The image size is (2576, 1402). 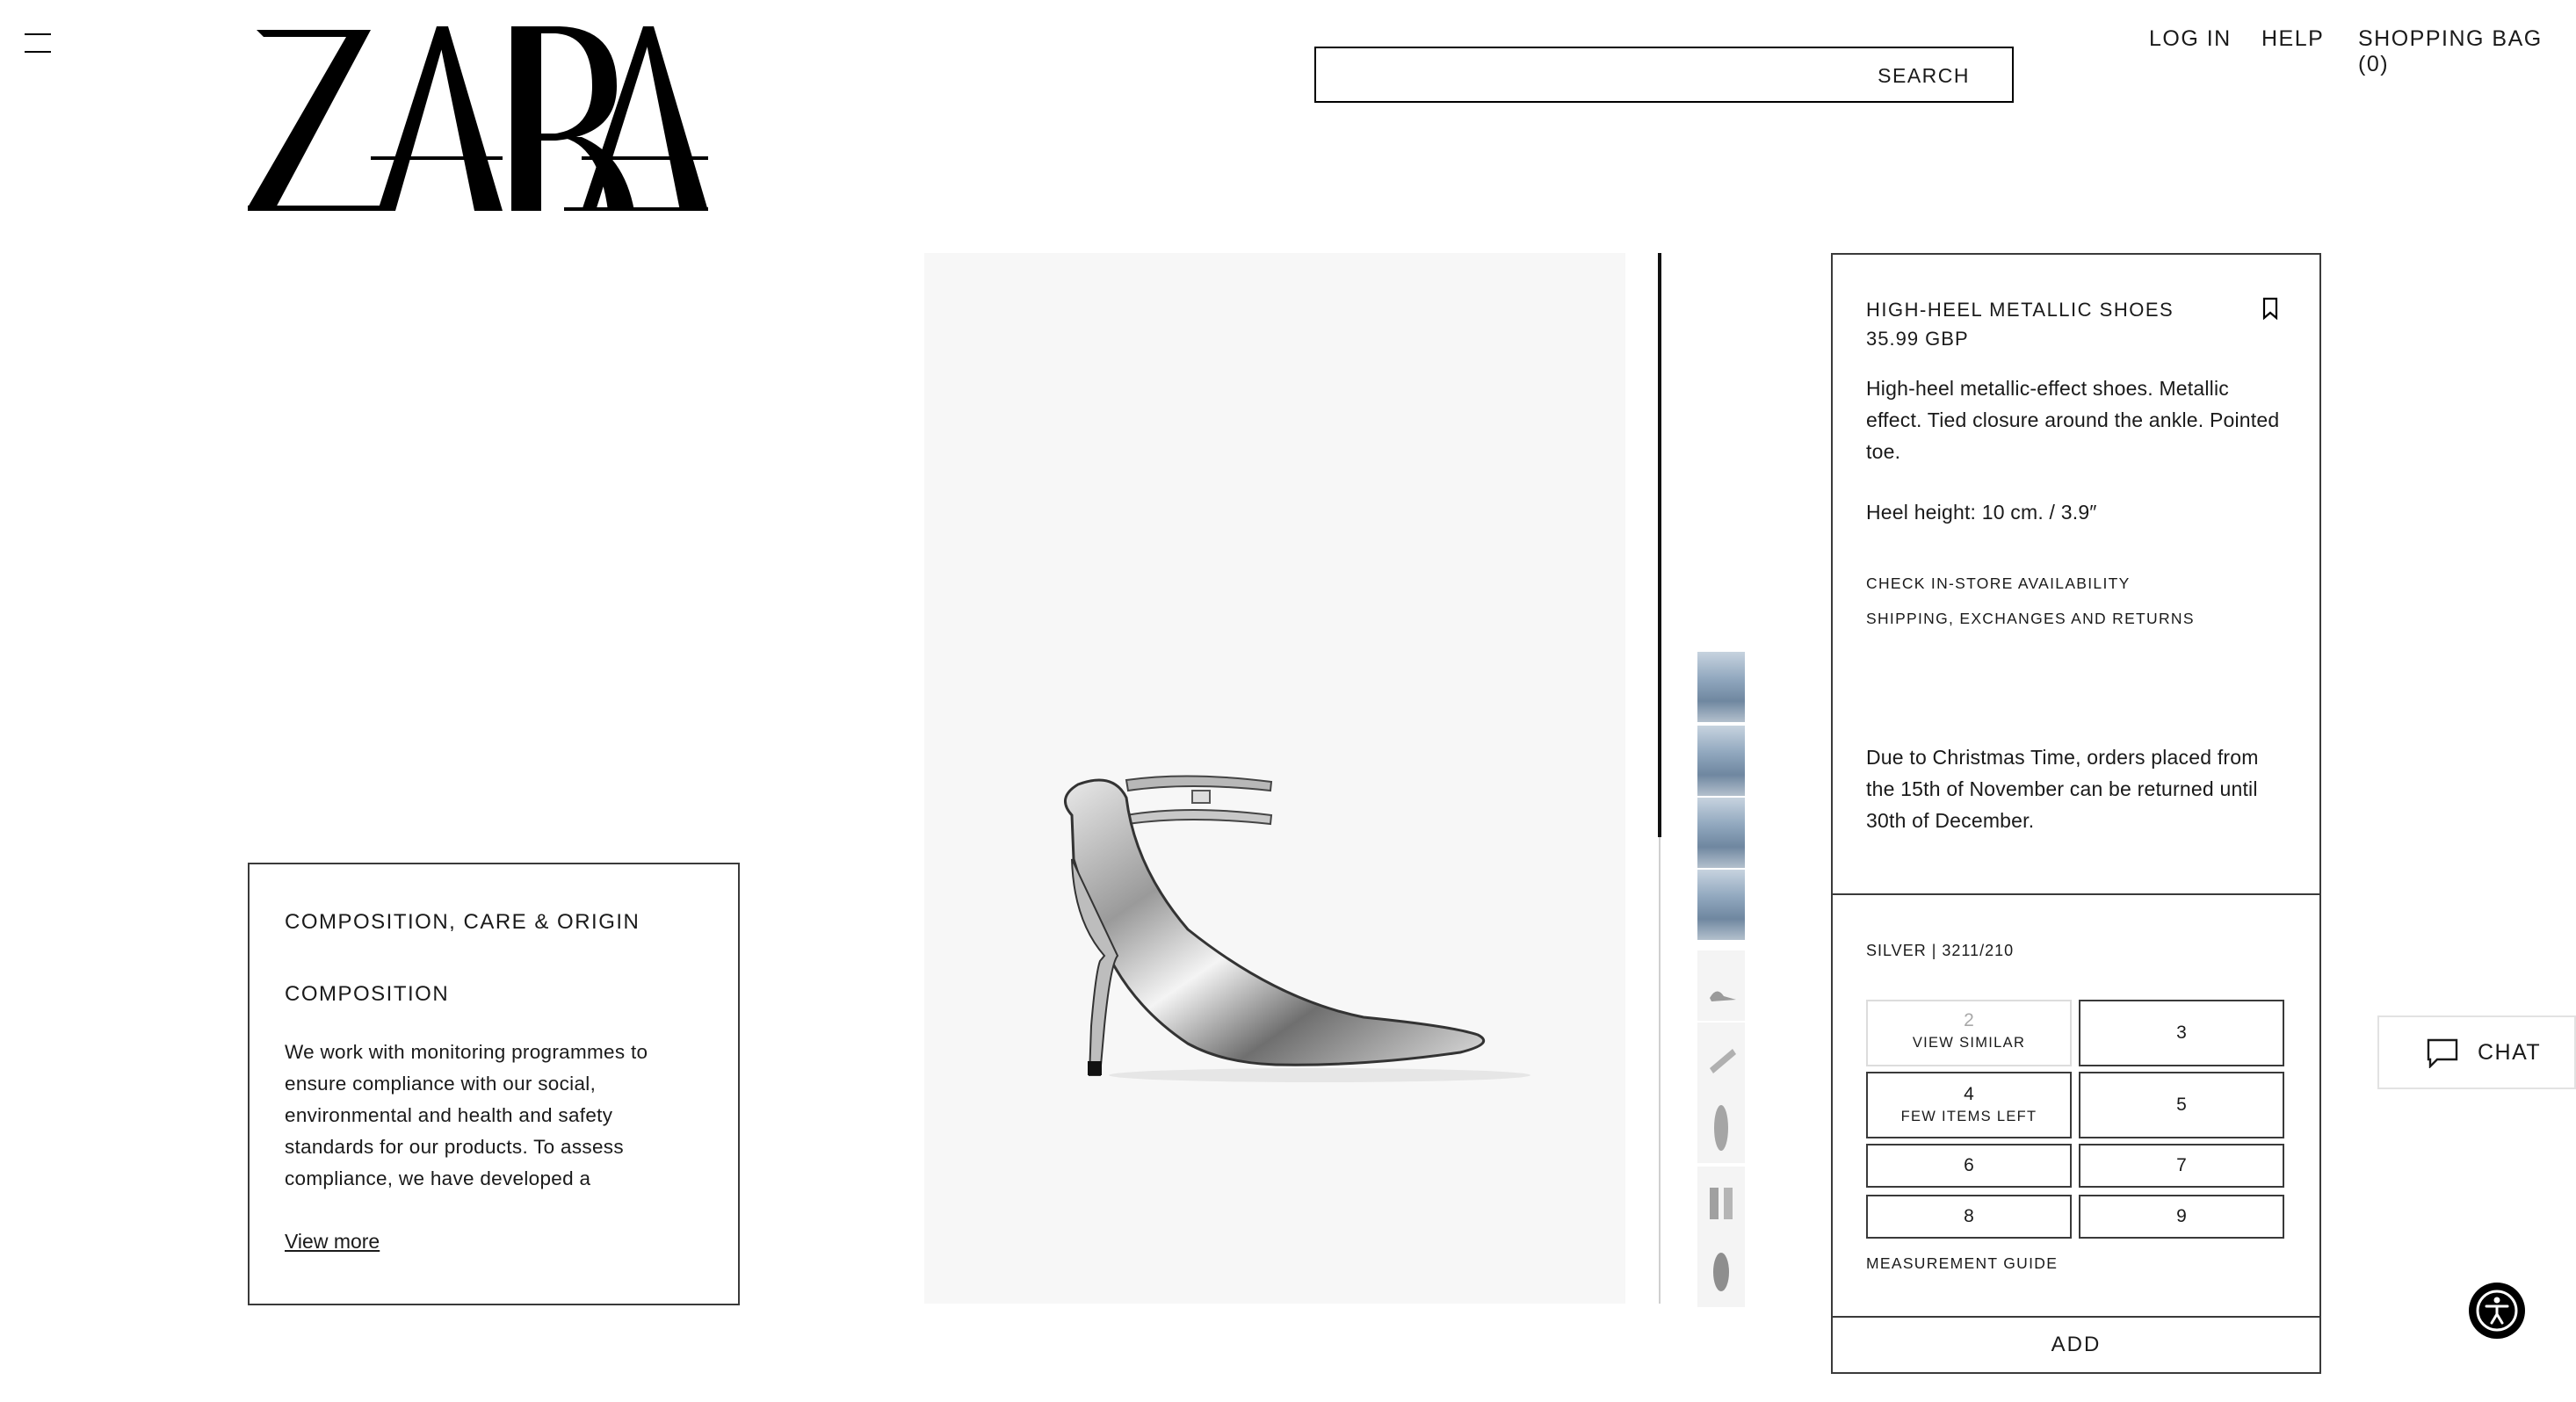 What do you see at coordinates (2030, 619) in the screenshot?
I see `shipping-returns-link: SHIPPING, EXCHANGES AND RETURNS` at bounding box center [2030, 619].